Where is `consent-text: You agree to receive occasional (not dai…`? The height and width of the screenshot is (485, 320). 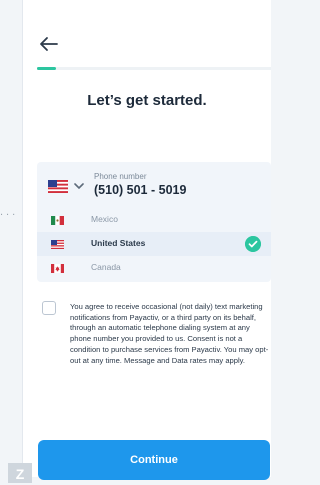
consent-text: You agree to receive occasional (not dai… is located at coordinates (169, 333).